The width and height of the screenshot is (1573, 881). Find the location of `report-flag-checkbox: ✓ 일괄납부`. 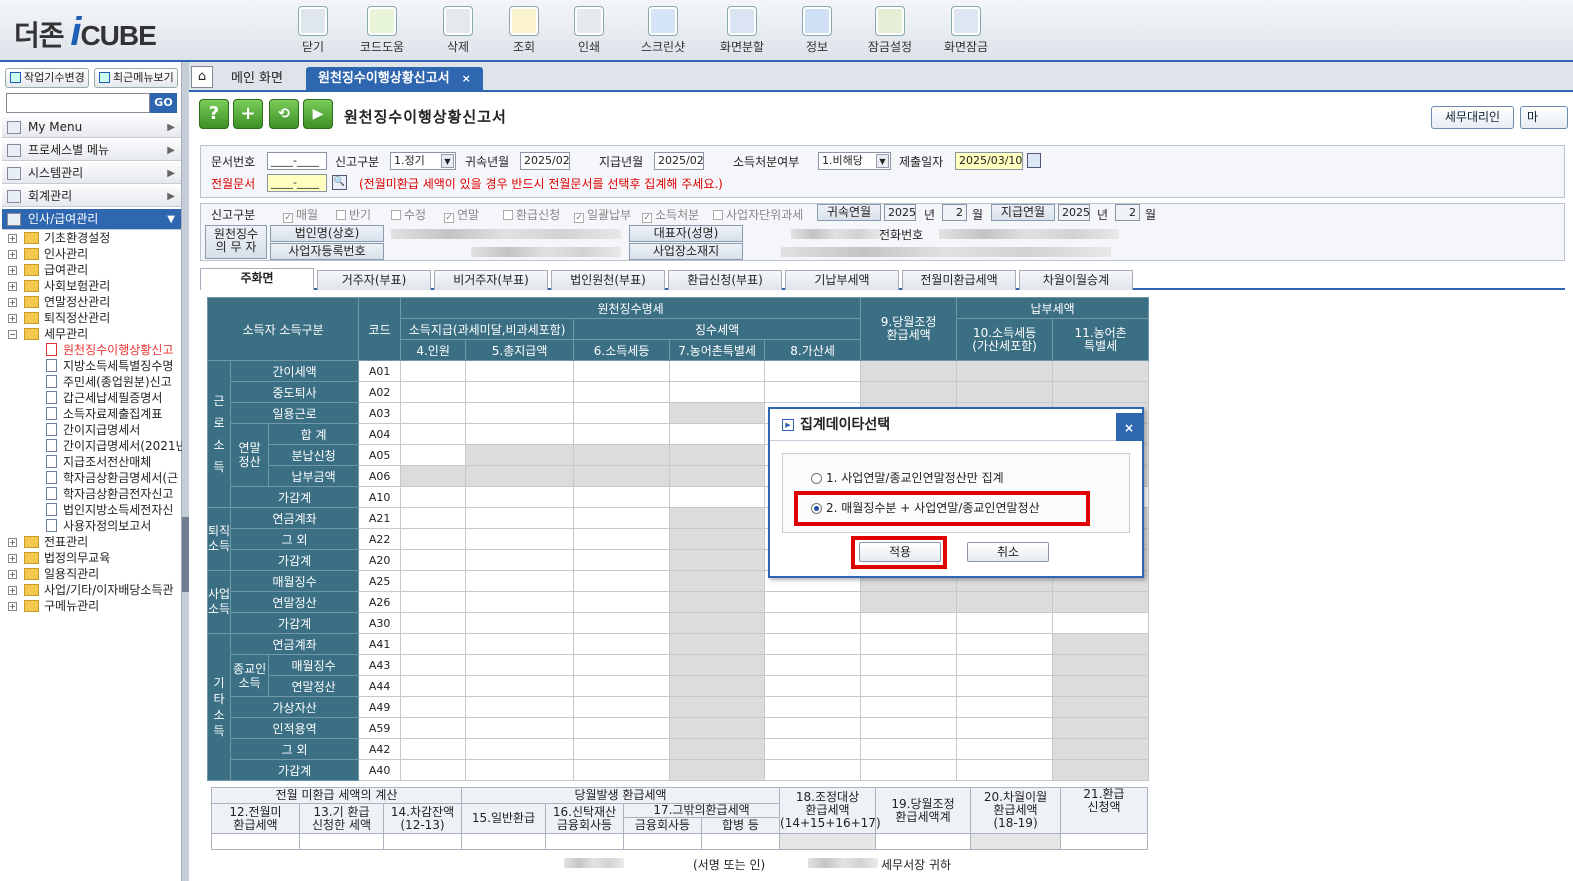

report-flag-checkbox: ✓ 일괄납부 is located at coordinates (602, 214).